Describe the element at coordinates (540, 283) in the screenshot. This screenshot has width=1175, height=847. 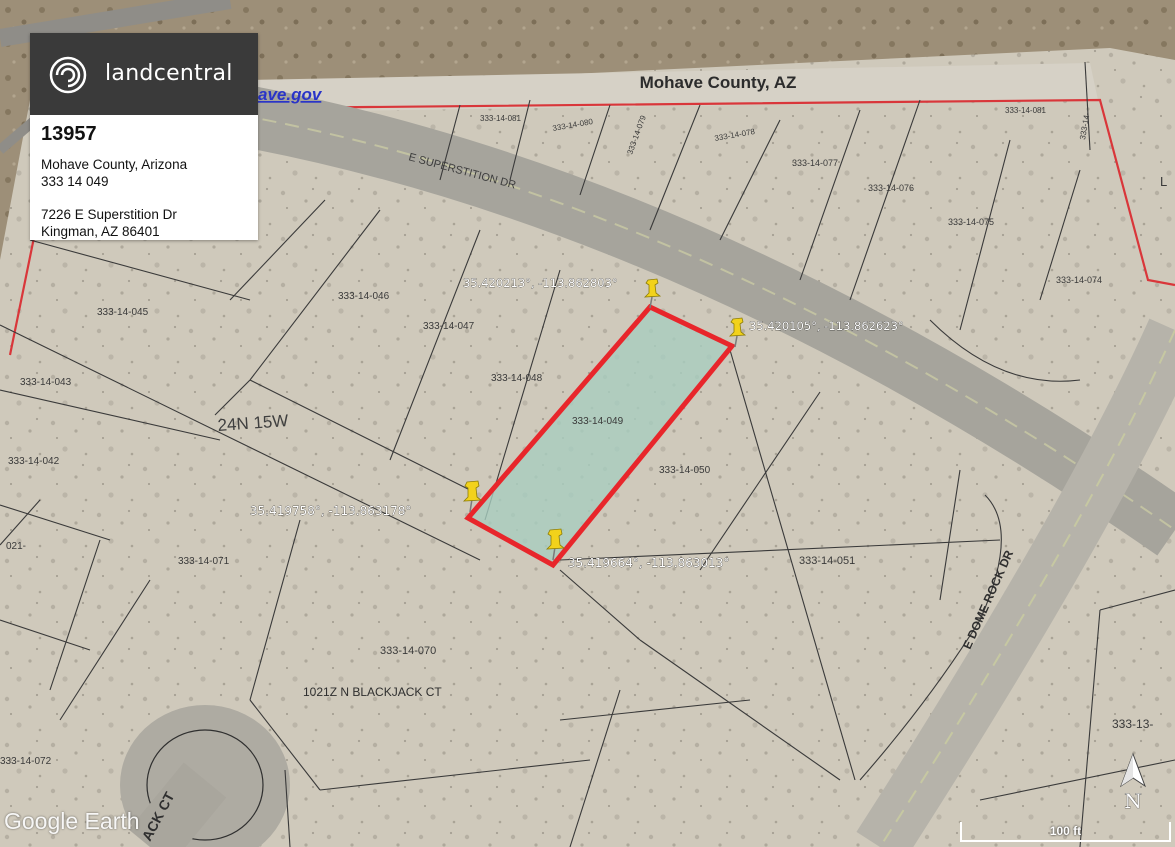
I see `corner-label-nw: 35.420213°, -113.862803°` at that location.